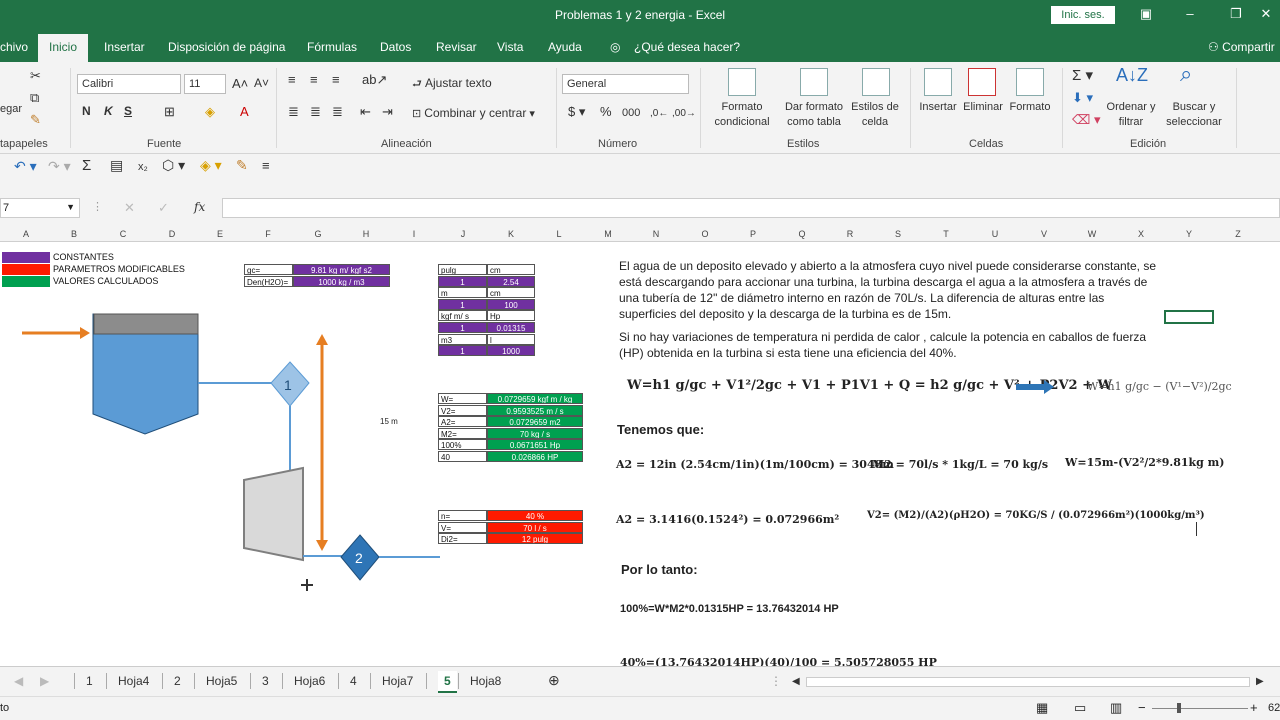 The image size is (1280, 720). What do you see at coordinates (1266, 14) in the screenshot?
I see `close-icon: ✕` at bounding box center [1266, 14].